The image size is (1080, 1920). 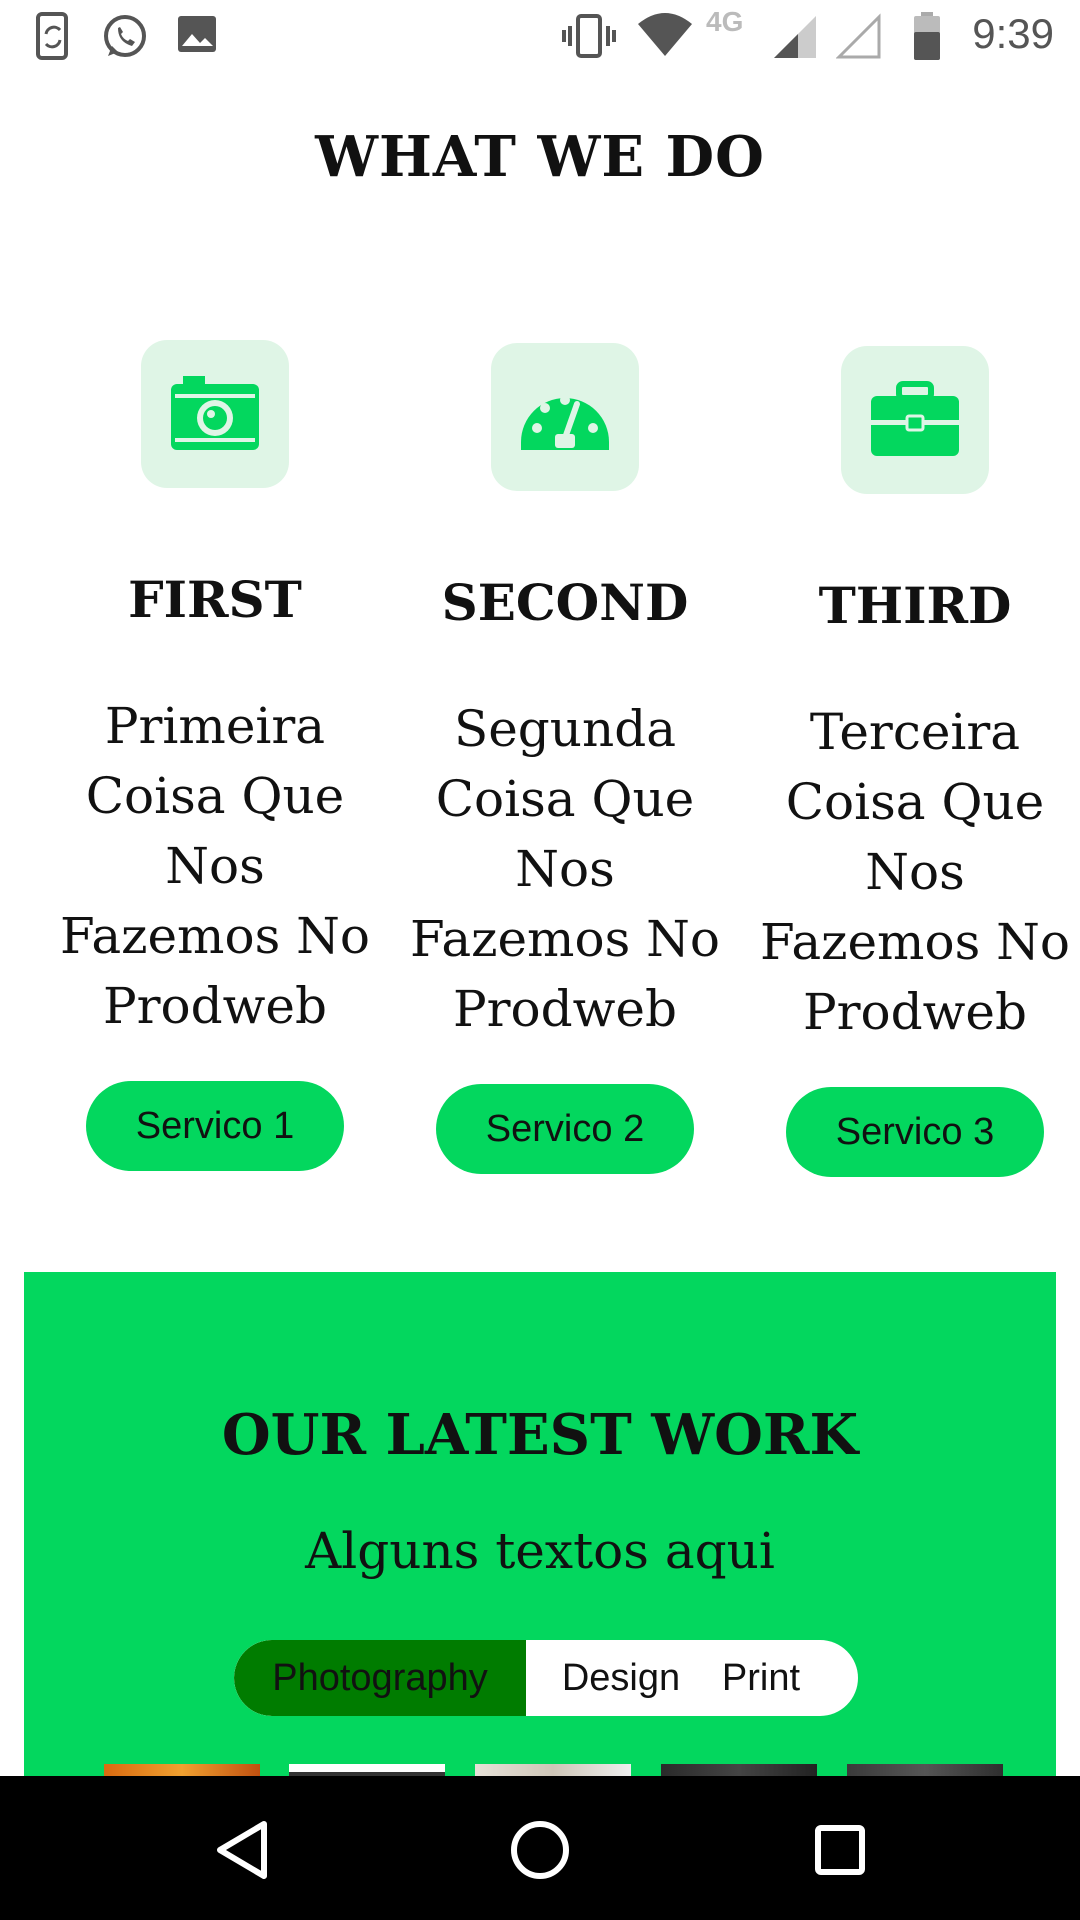 What do you see at coordinates (197, 34) in the screenshot?
I see `image-icon` at bounding box center [197, 34].